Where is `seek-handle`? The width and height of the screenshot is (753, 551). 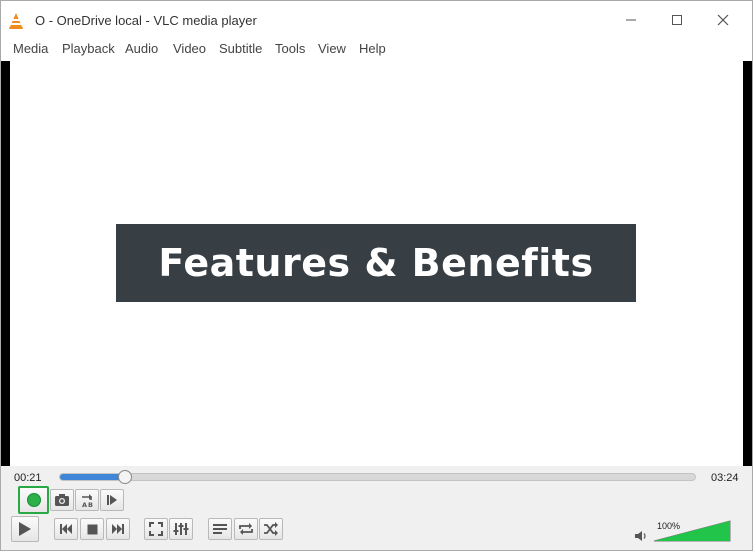 seek-handle is located at coordinates (125, 477).